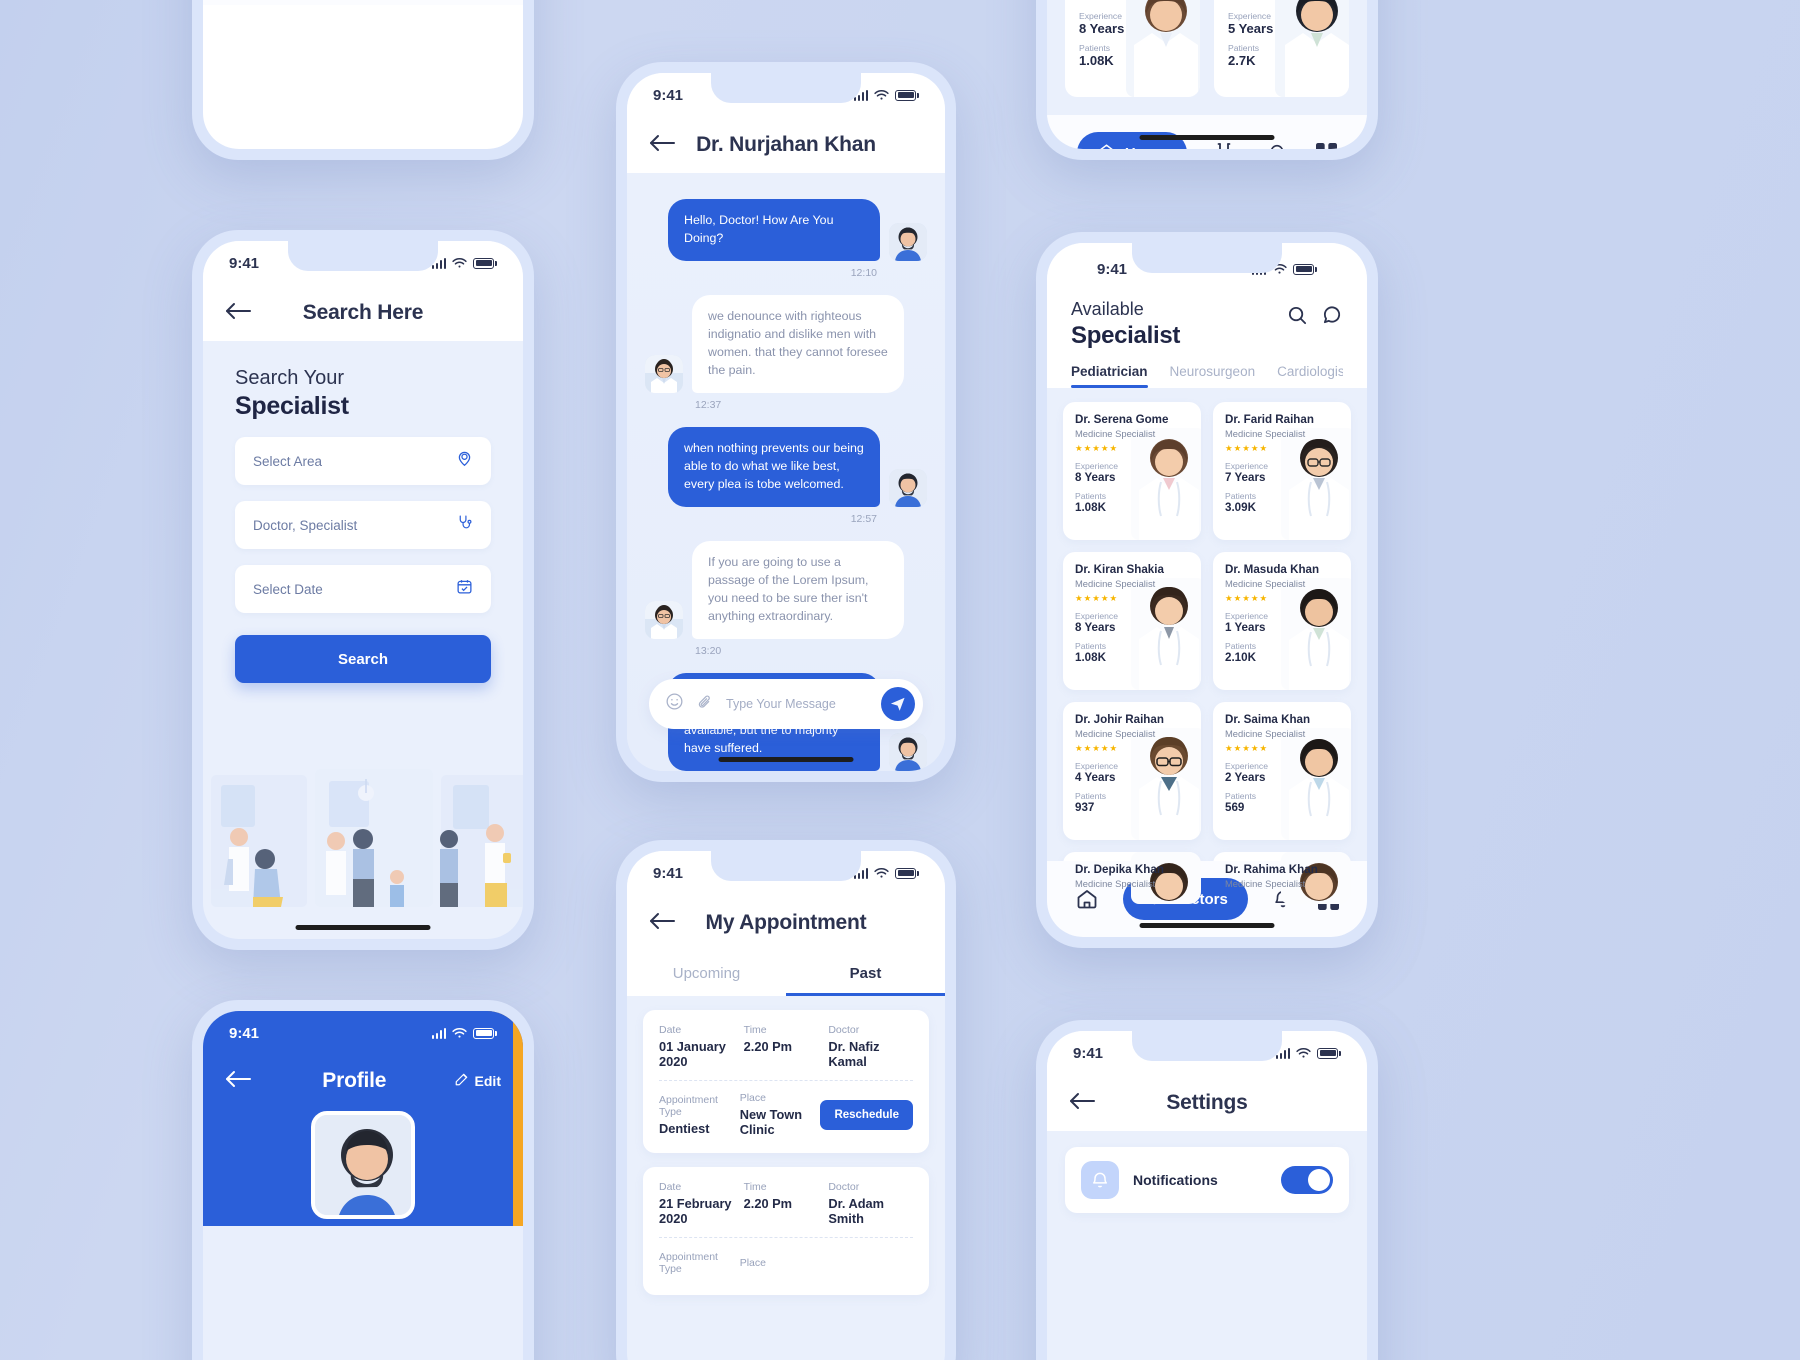  What do you see at coordinates (1271, 869) in the screenshot?
I see `doctor-name: Dr. Rahima Khan` at bounding box center [1271, 869].